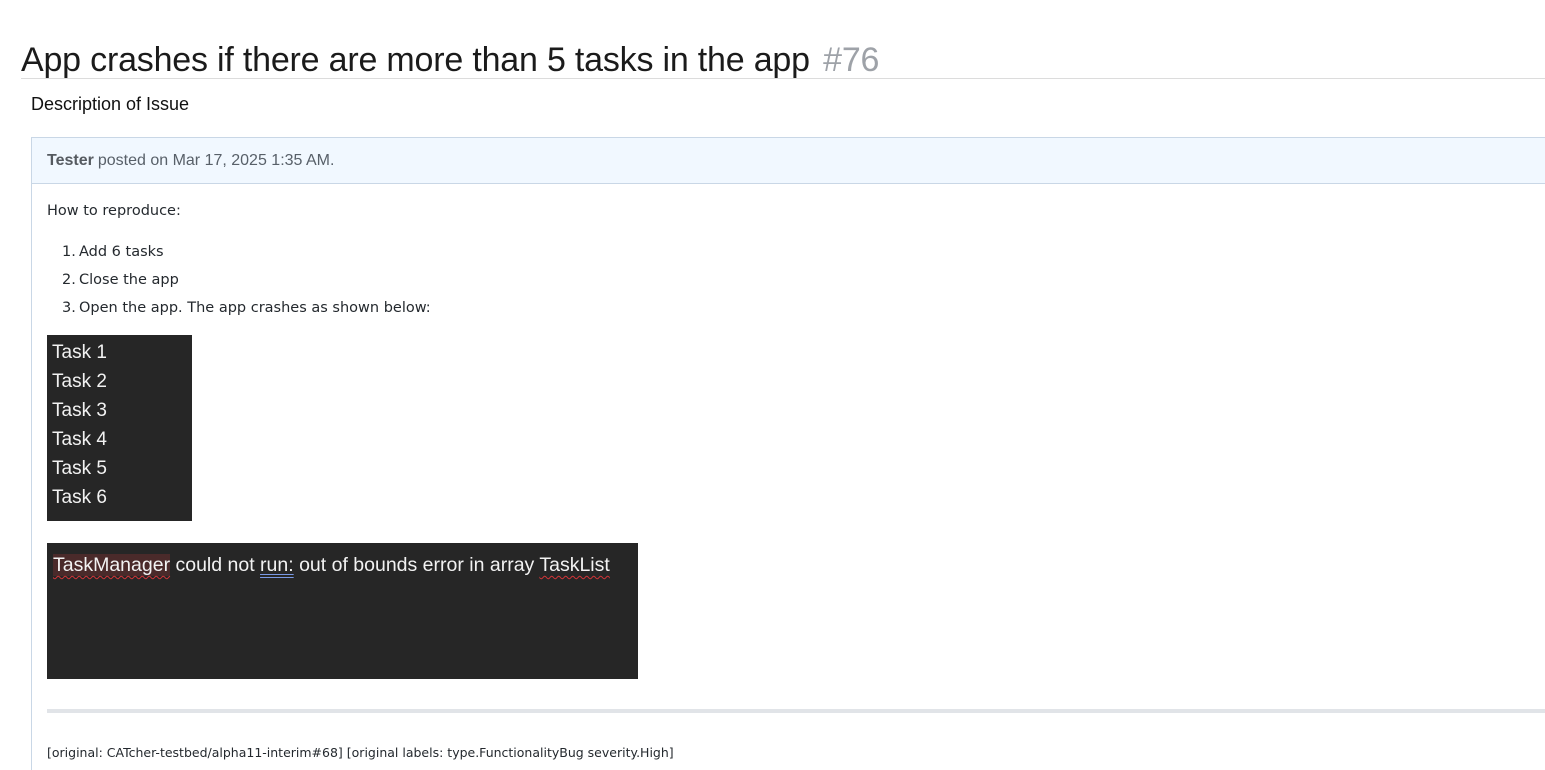 This screenshot has width=1545, height=770. I want to click on reproduce-intro: How to reproduce:, so click(114, 211).